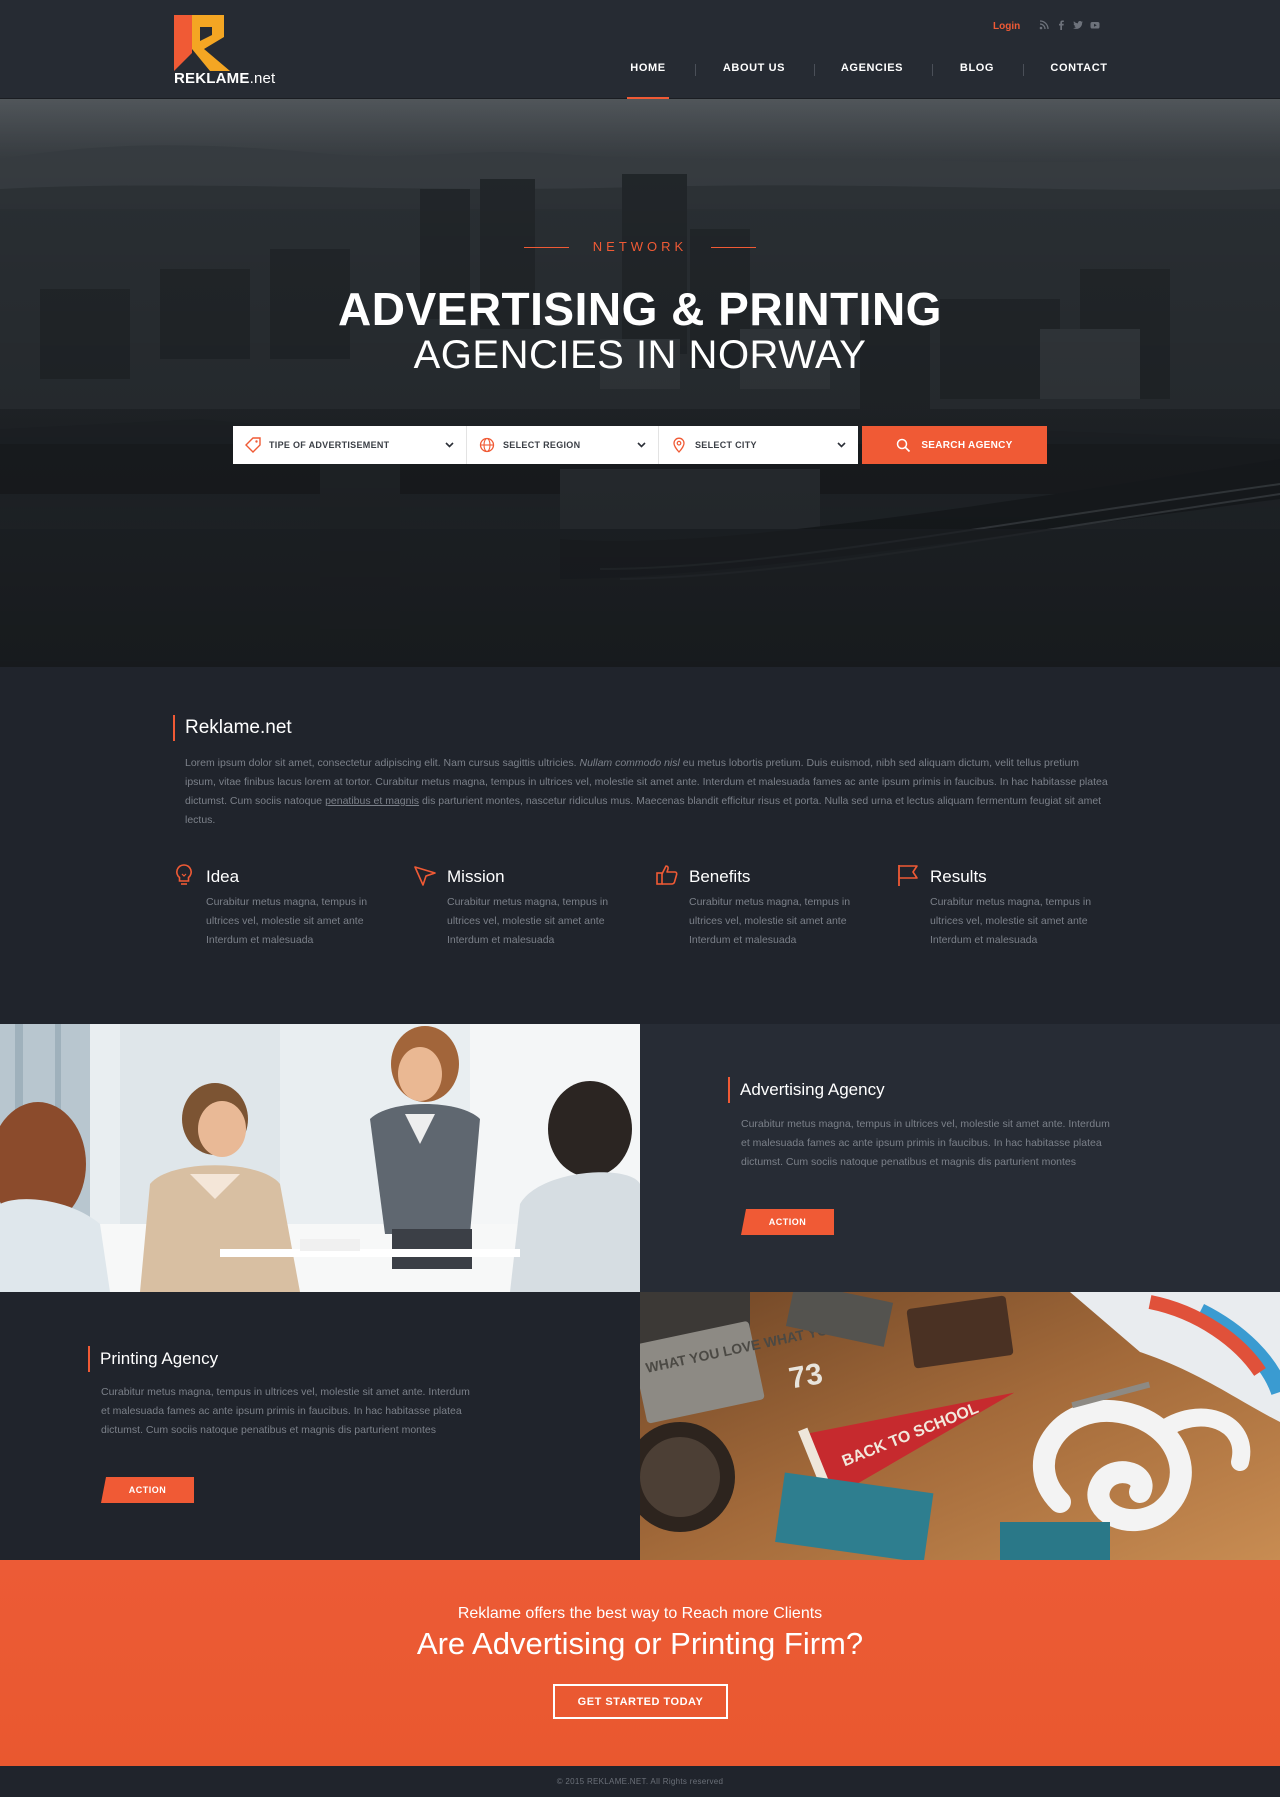 The width and height of the screenshot is (1280, 1797). What do you see at coordinates (1006, 26) in the screenshot?
I see `login-link: Login` at bounding box center [1006, 26].